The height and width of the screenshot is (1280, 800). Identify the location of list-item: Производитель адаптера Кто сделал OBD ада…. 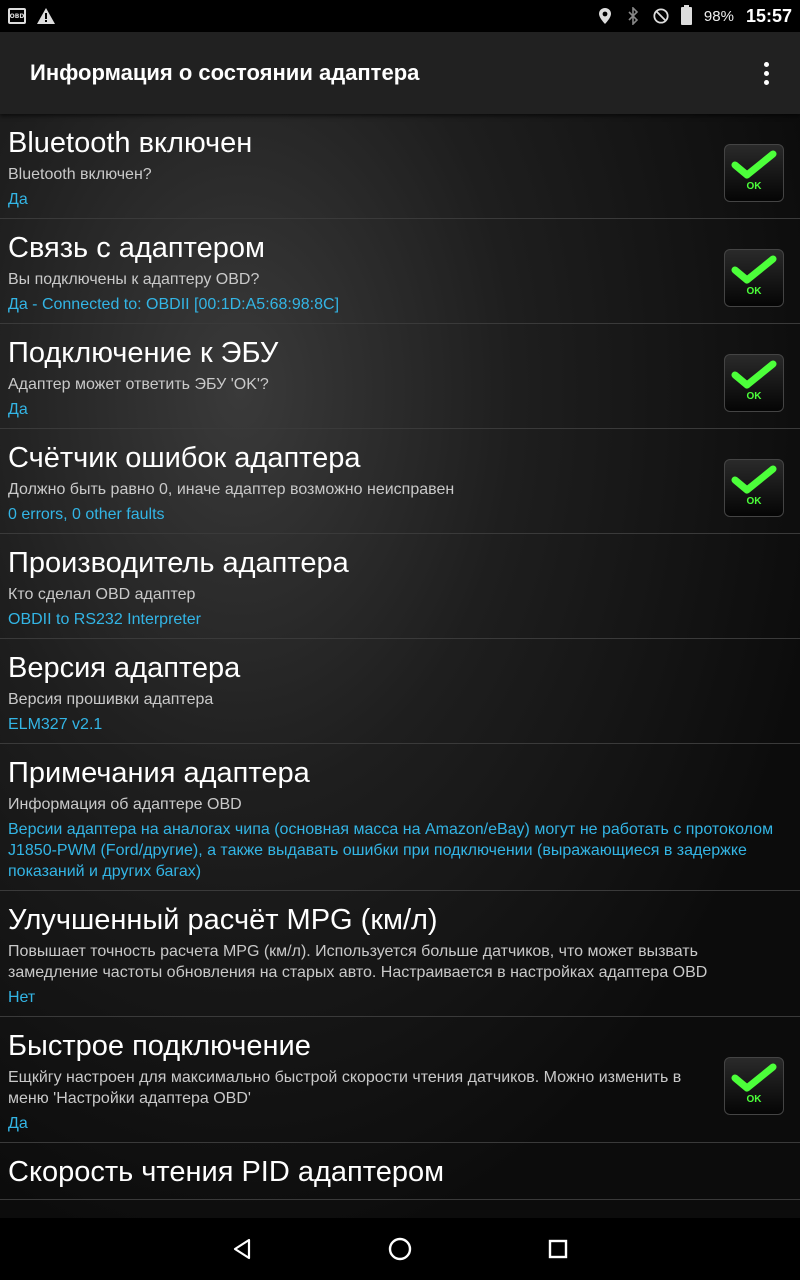
(400, 586).